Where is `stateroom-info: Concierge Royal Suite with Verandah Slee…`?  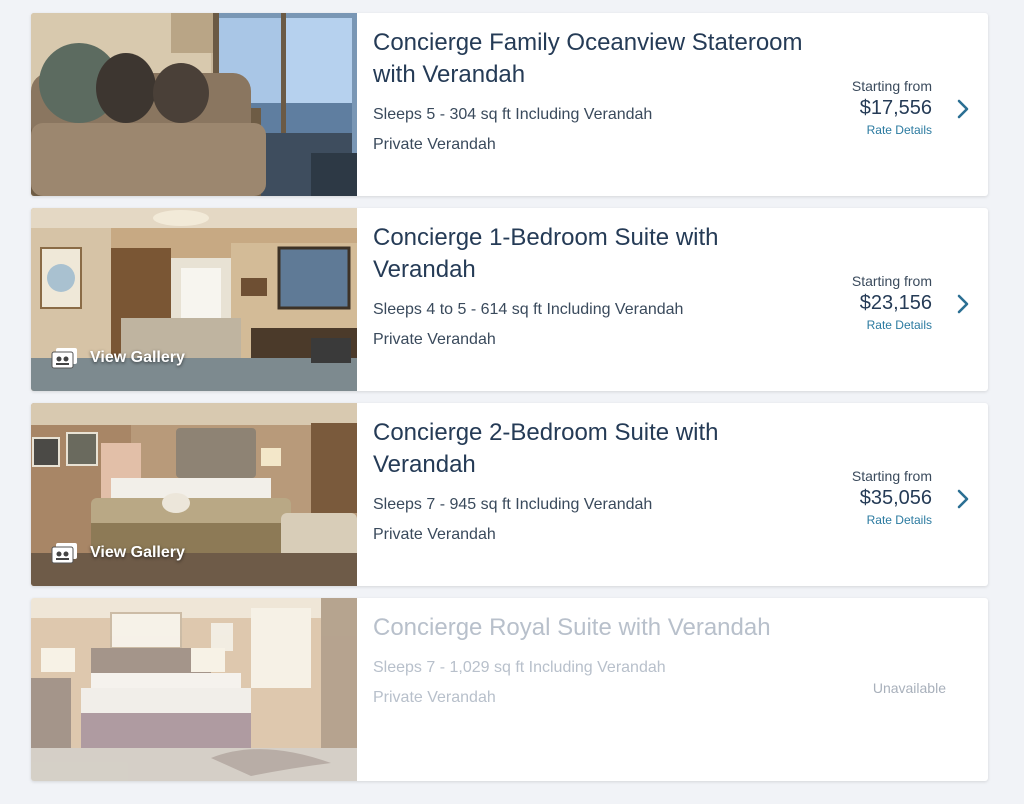 stateroom-info: Concierge Royal Suite with Verandah Slee… is located at coordinates (672, 689).